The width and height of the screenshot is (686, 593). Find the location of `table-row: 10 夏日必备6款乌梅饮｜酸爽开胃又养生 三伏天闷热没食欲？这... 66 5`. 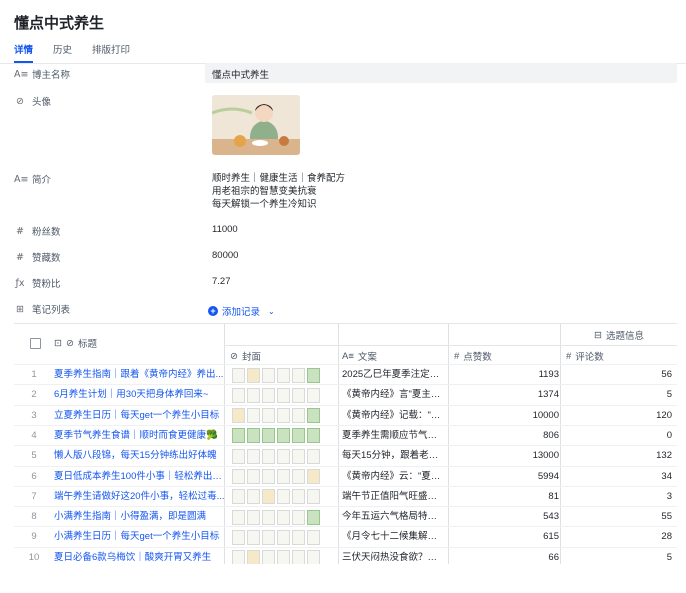

table-row: 10 夏日必备6款乌梅饮｜酸爽开胃又养生 三伏天闷热没食欲？这... 66 5 is located at coordinates (345, 555).